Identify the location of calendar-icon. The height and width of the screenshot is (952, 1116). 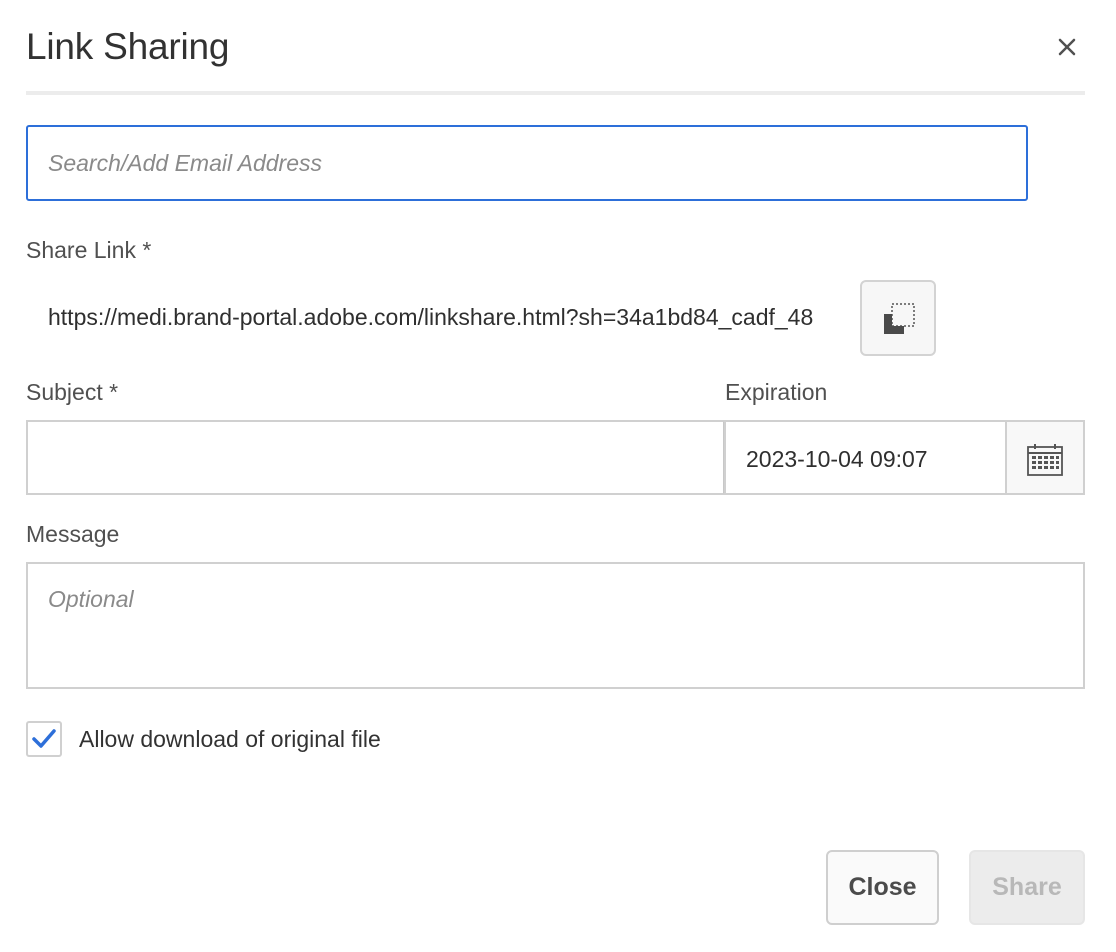
(1045, 460).